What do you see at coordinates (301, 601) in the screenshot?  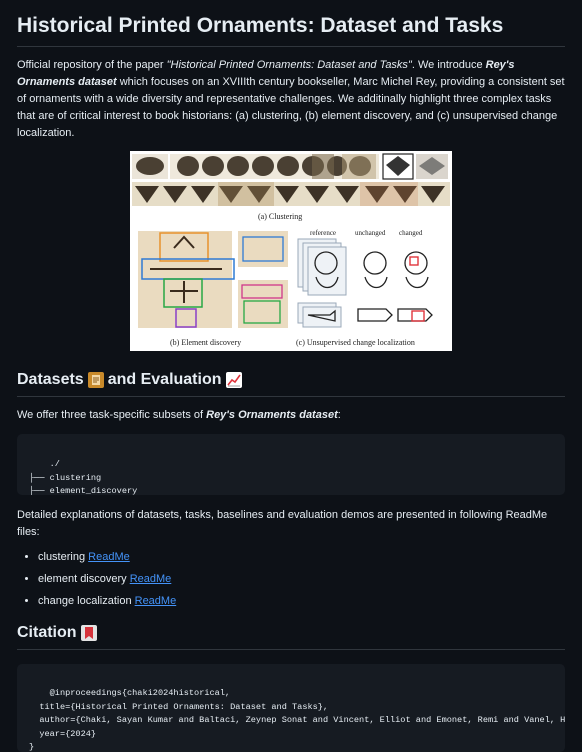 I see `list-item: change localization ReadMe` at bounding box center [301, 601].